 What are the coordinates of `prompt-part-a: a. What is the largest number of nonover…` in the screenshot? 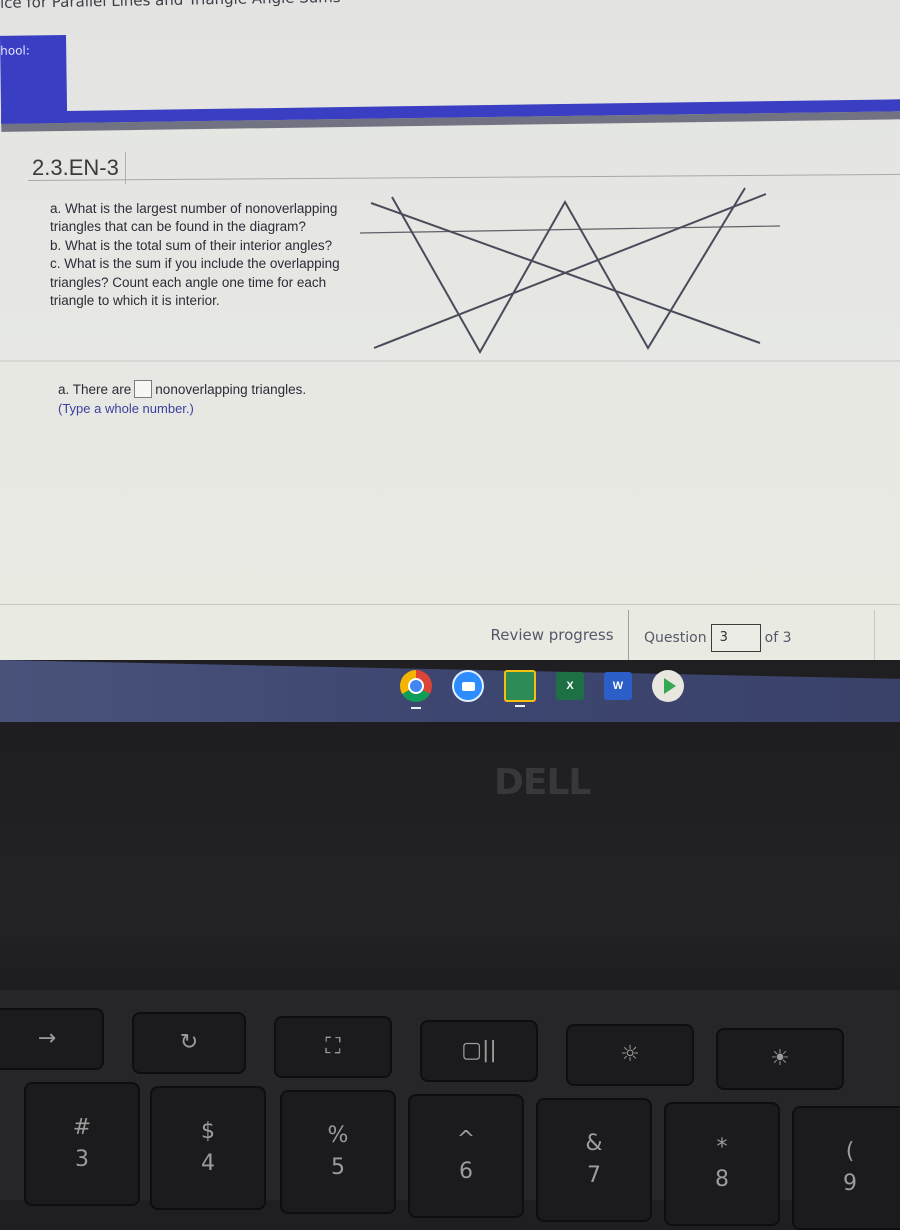 It's located at (194, 218).